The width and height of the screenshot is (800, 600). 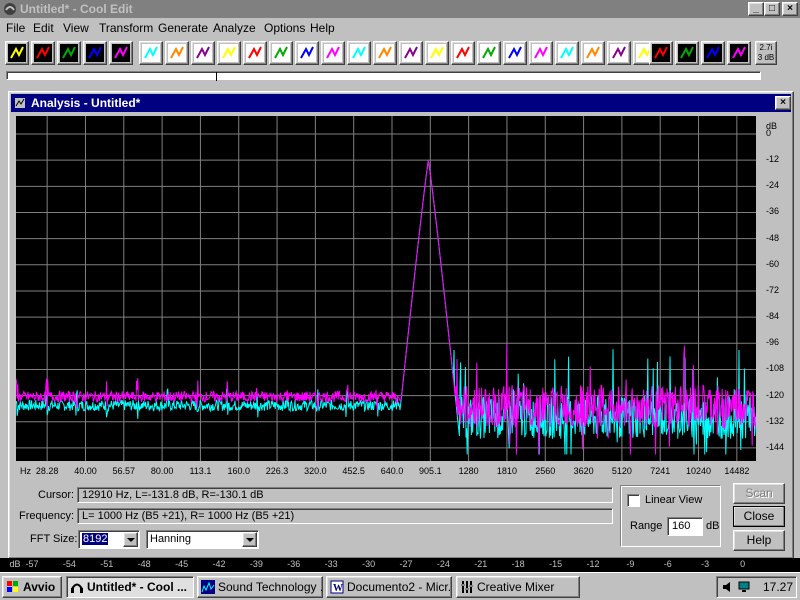 What do you see at coordinates (294, 564) in the screenshot?
I see `meter-scale-label: -36` at bounding box center [294, 564].